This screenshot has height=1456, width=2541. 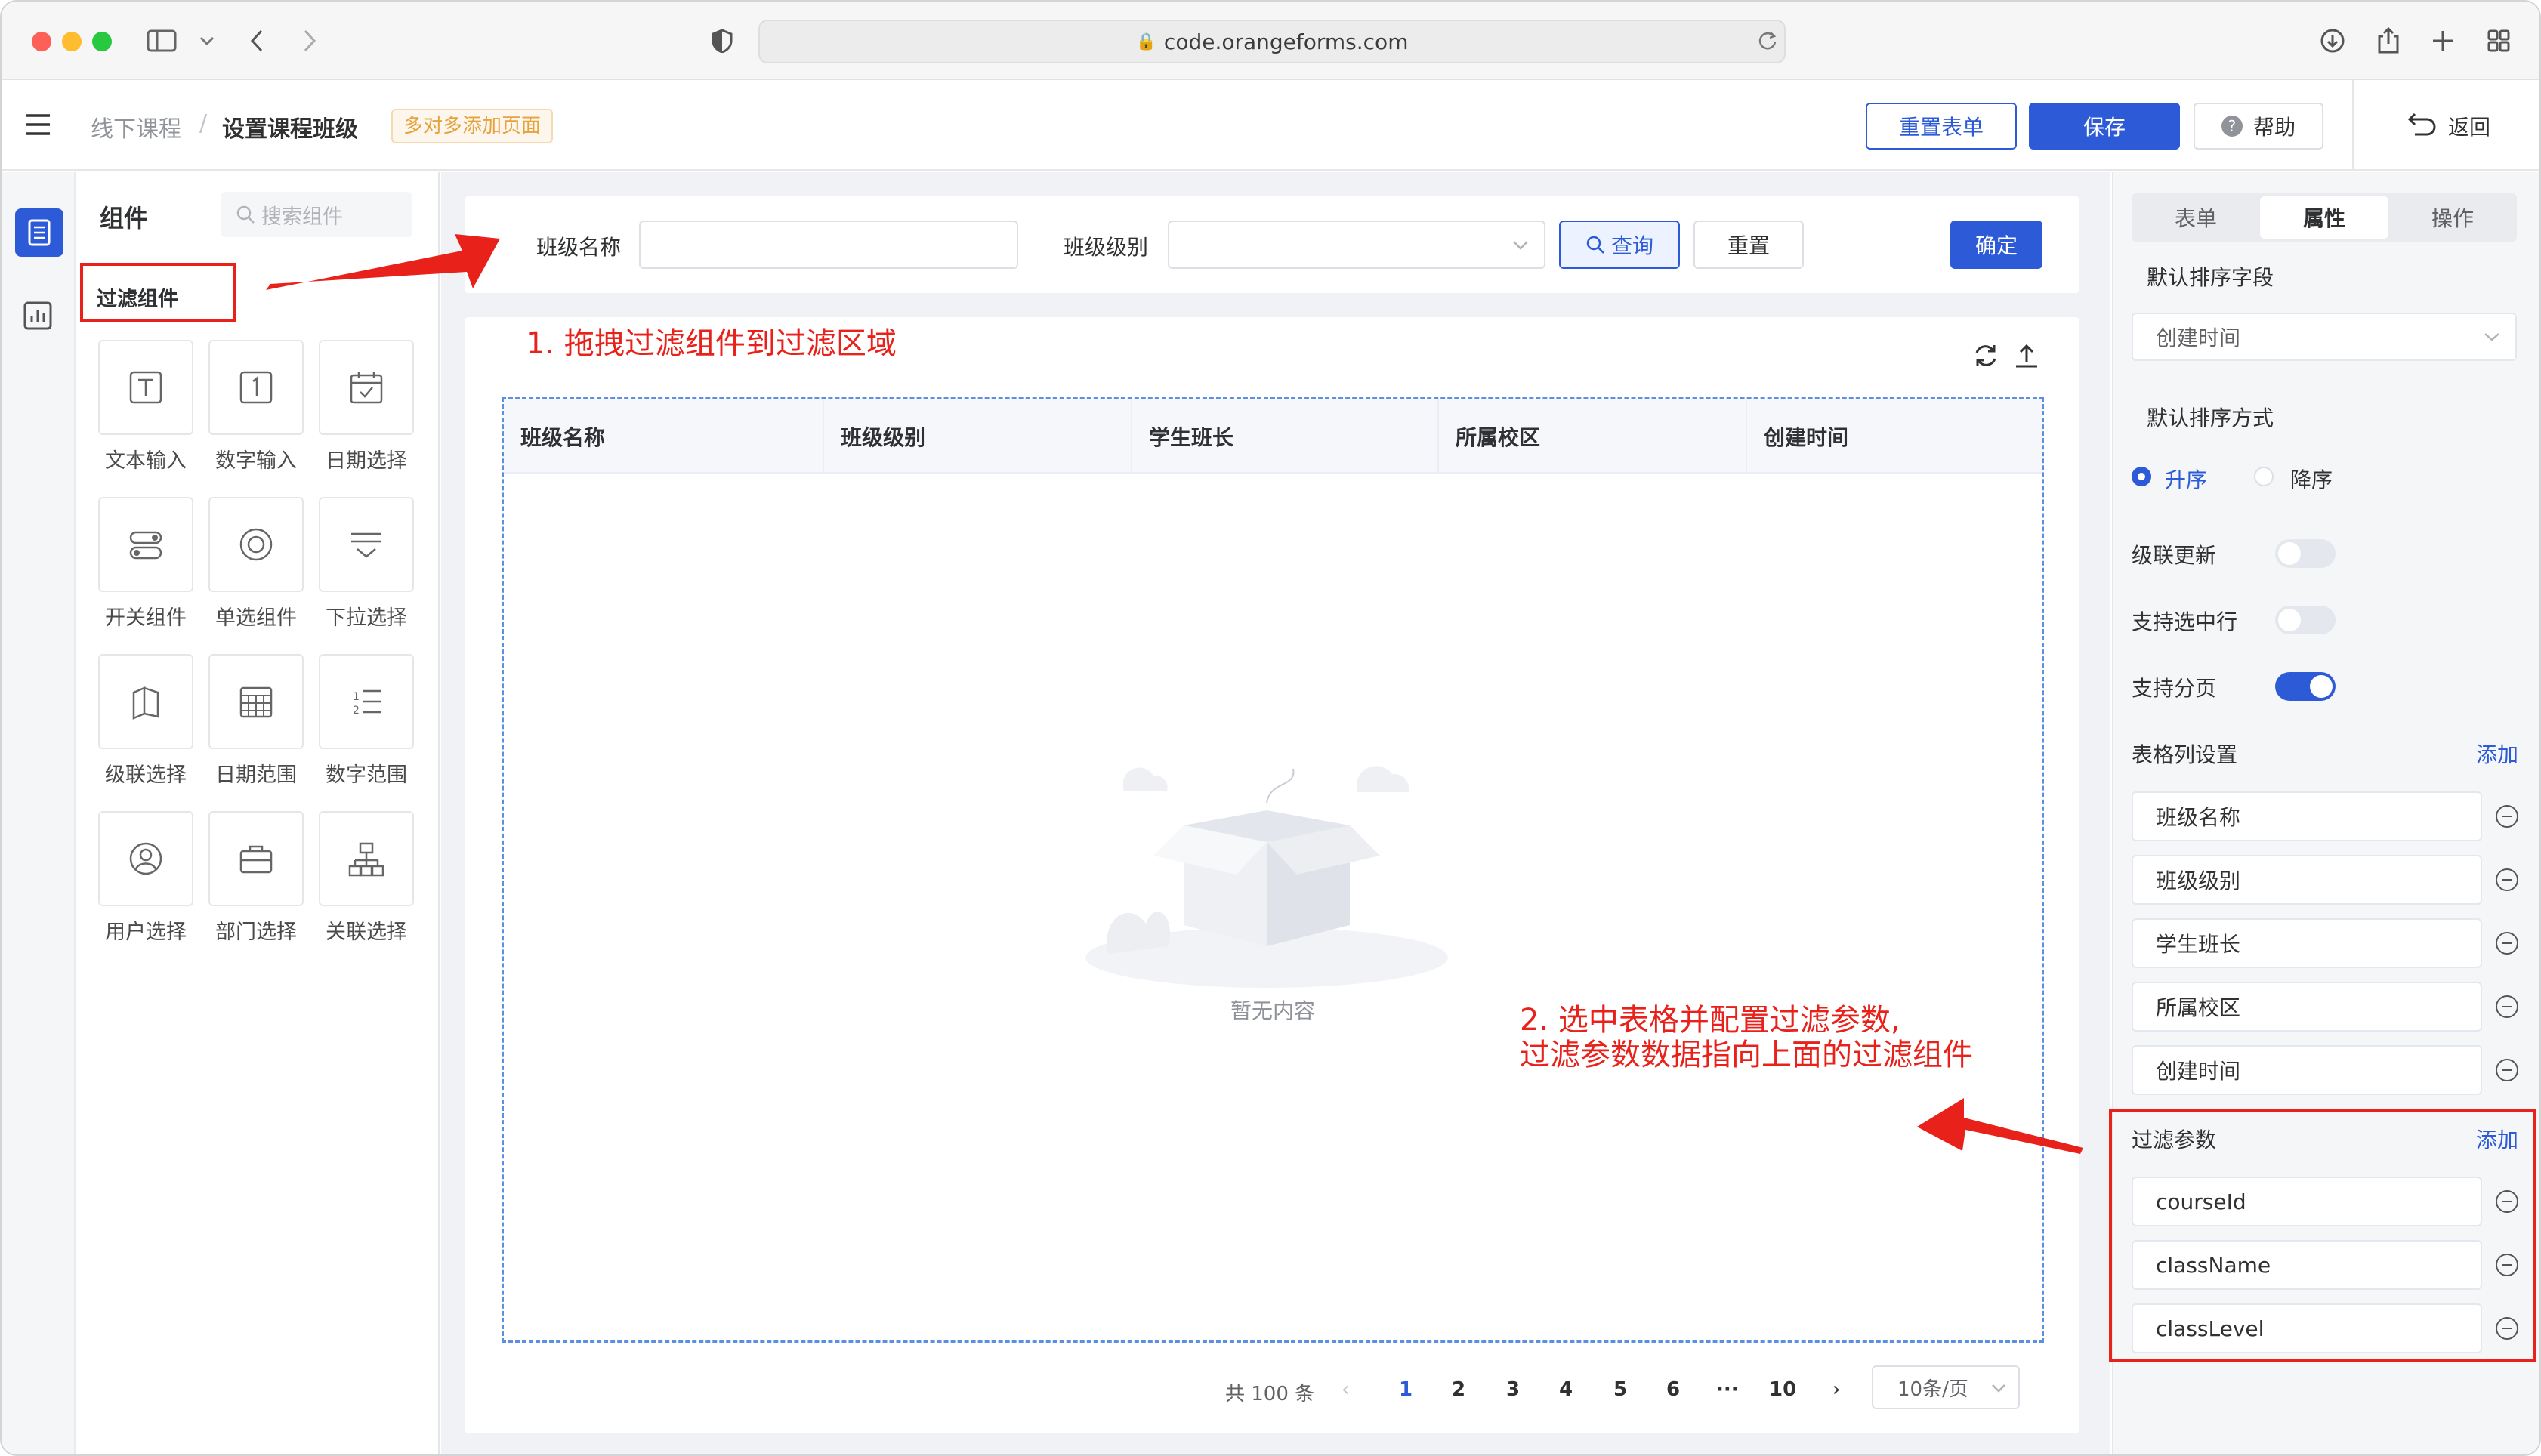 I want to click on arrow-to-filter-bar, so click(x=383, y=262).